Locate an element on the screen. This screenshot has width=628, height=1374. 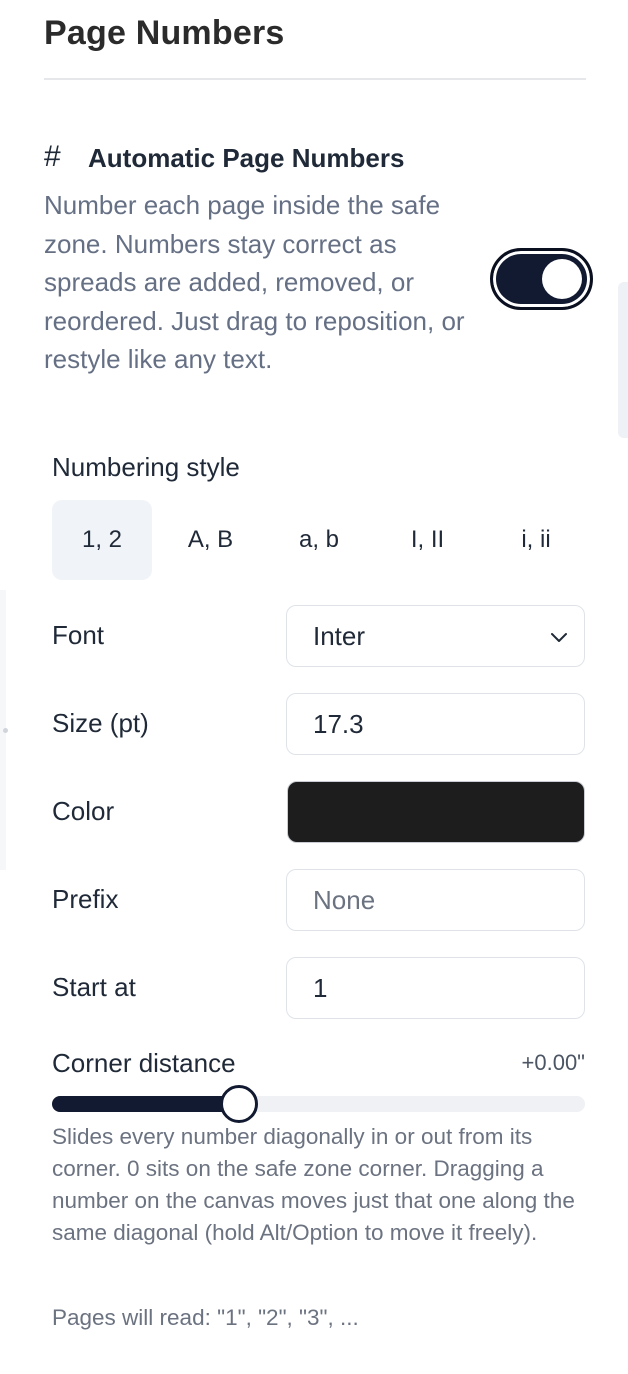
numbering-option-lower-alpha: a, b is located at coordinates (319, 540).